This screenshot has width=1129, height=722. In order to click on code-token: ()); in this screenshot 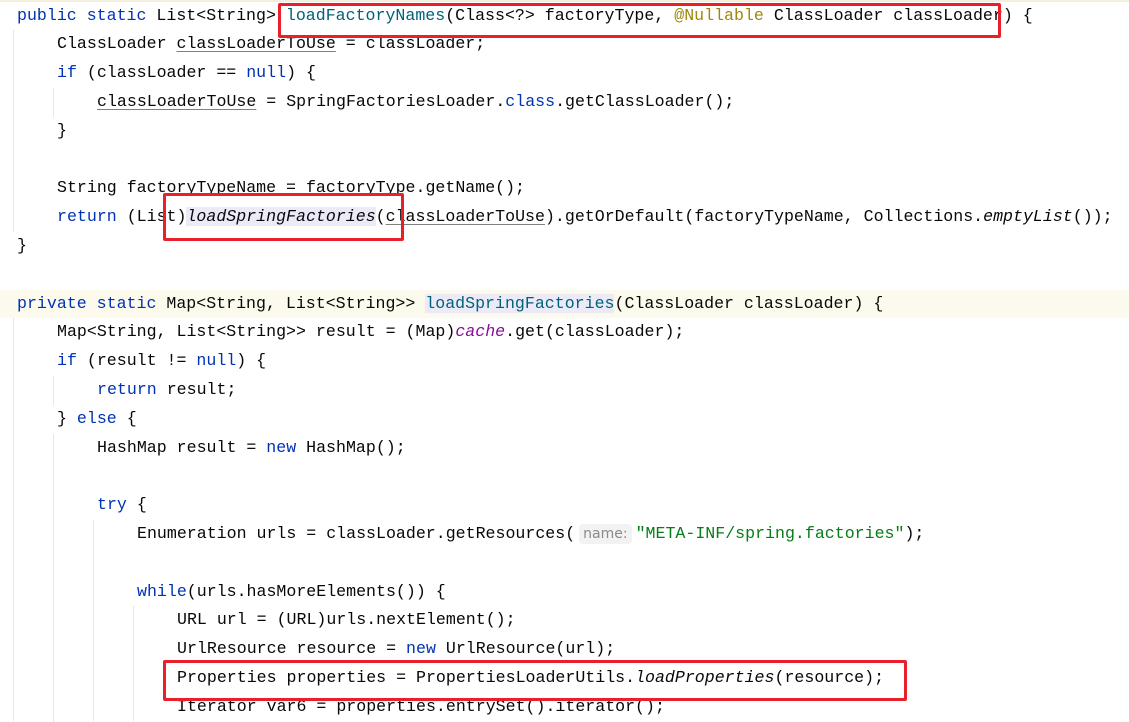, I will do `click(1092, 217)`.